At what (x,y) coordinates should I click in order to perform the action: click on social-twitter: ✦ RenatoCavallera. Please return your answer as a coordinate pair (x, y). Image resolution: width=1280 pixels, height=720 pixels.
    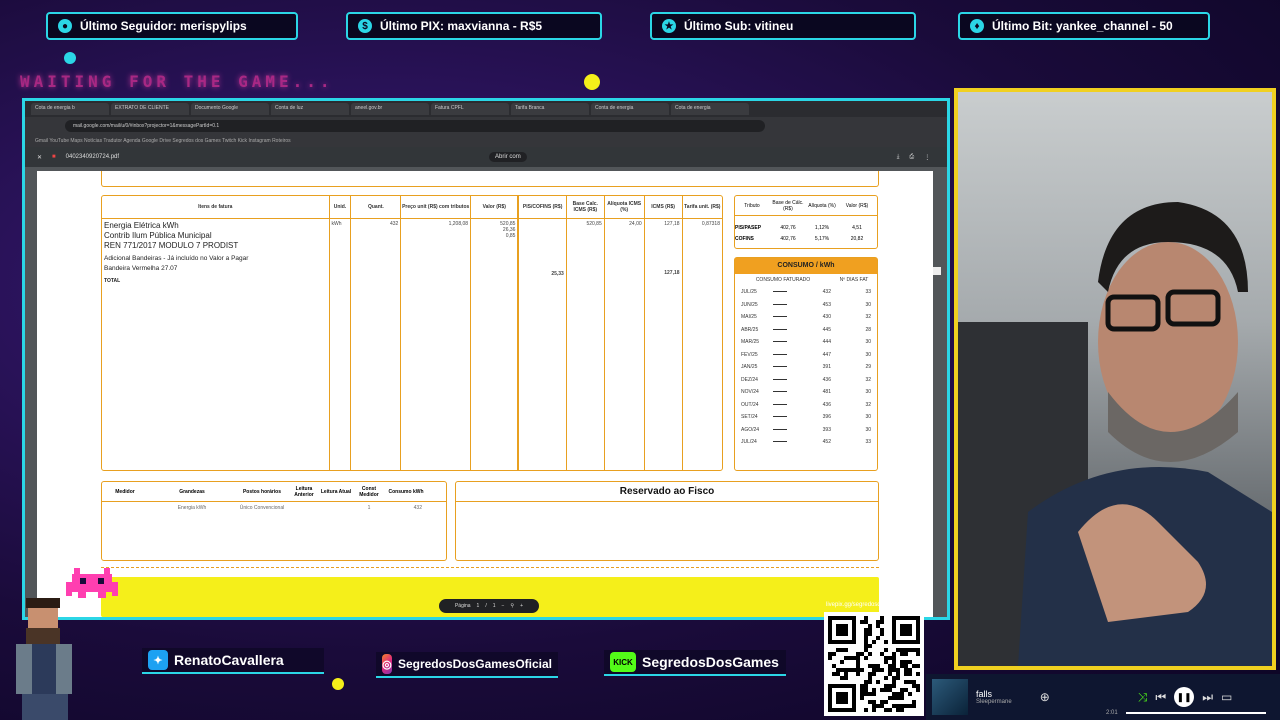
    Looking at the image, I should click on (233, 661).